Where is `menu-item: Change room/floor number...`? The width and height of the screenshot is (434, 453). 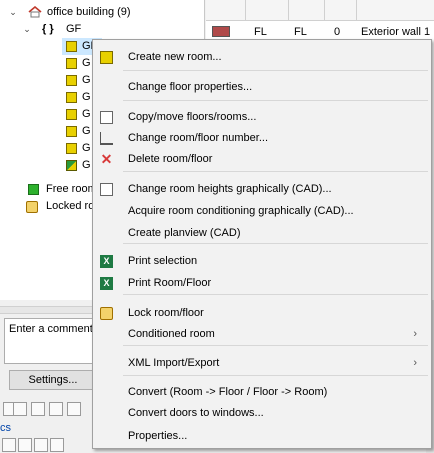
menu-item: Change room/floor number... is located at coordinates (262, 138).